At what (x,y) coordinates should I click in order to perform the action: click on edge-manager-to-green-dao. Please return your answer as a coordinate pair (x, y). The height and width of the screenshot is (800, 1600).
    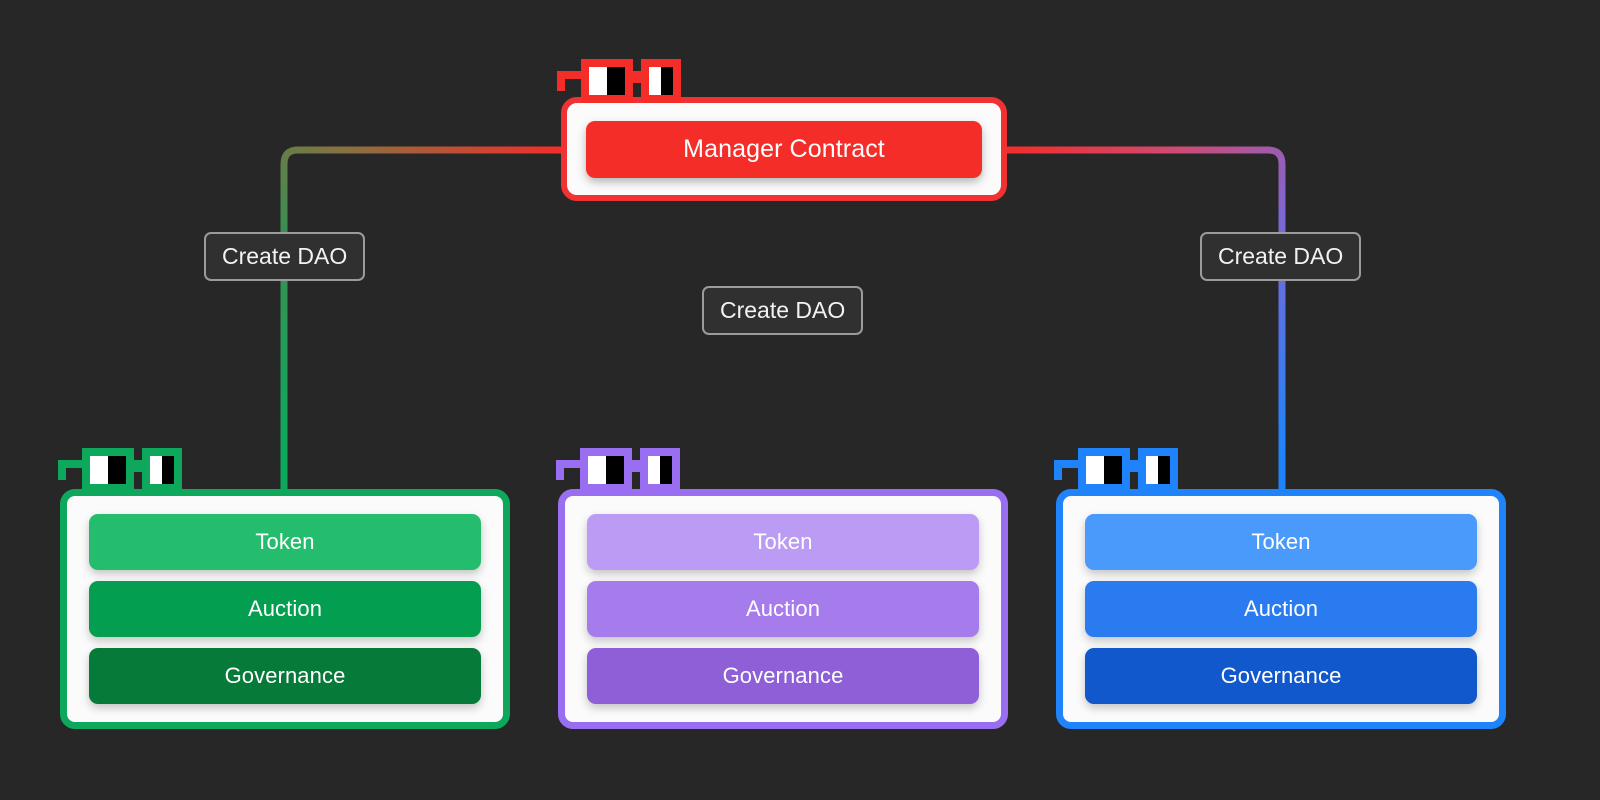
    Looking at the image, I should click on (420, 321).